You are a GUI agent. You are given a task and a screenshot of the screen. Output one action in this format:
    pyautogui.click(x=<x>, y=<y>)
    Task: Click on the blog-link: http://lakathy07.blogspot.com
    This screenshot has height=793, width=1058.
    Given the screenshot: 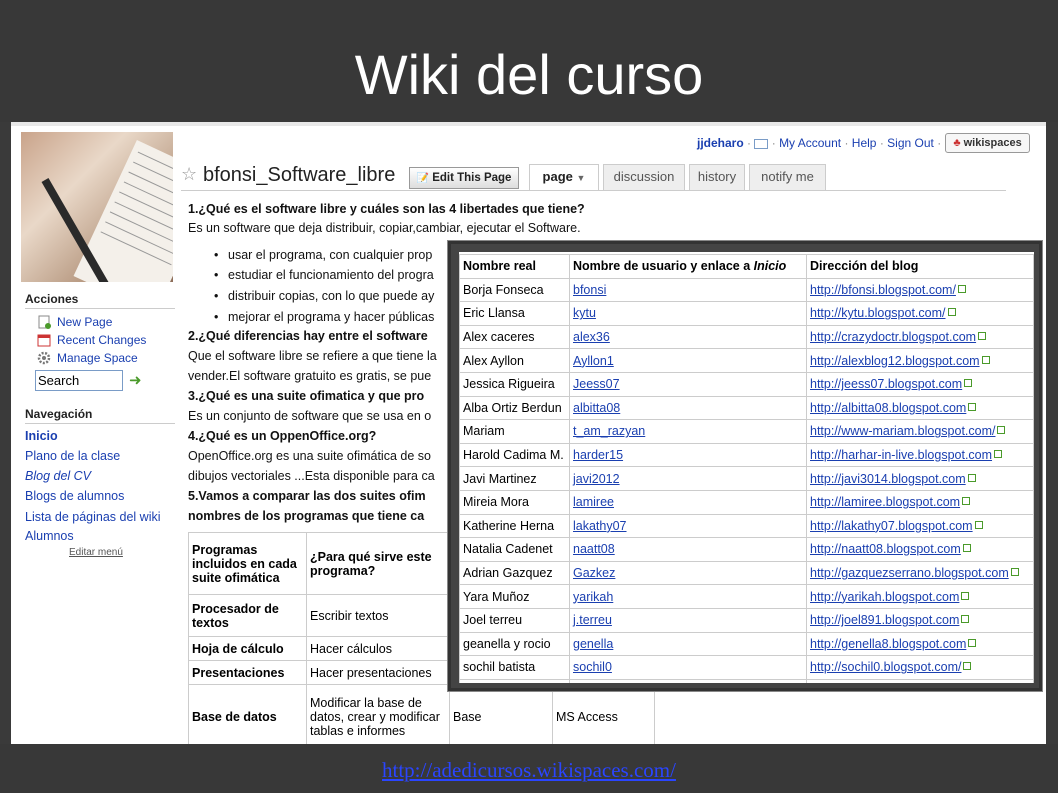 What is the action you would take?
    pyautogui.click(x=891, y=526)
    